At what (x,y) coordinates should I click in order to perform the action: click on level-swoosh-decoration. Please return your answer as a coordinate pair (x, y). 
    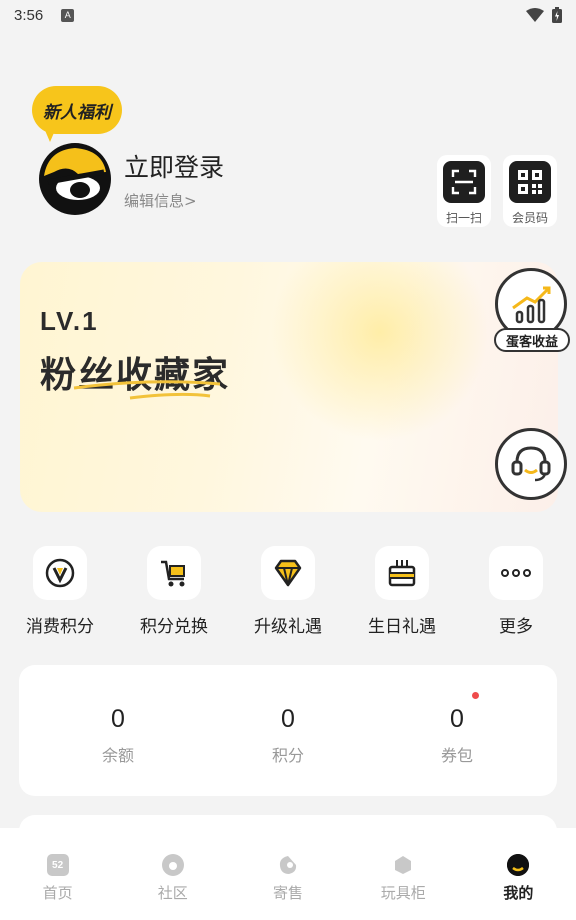
    Looking at the image, I should click on (147, 390).